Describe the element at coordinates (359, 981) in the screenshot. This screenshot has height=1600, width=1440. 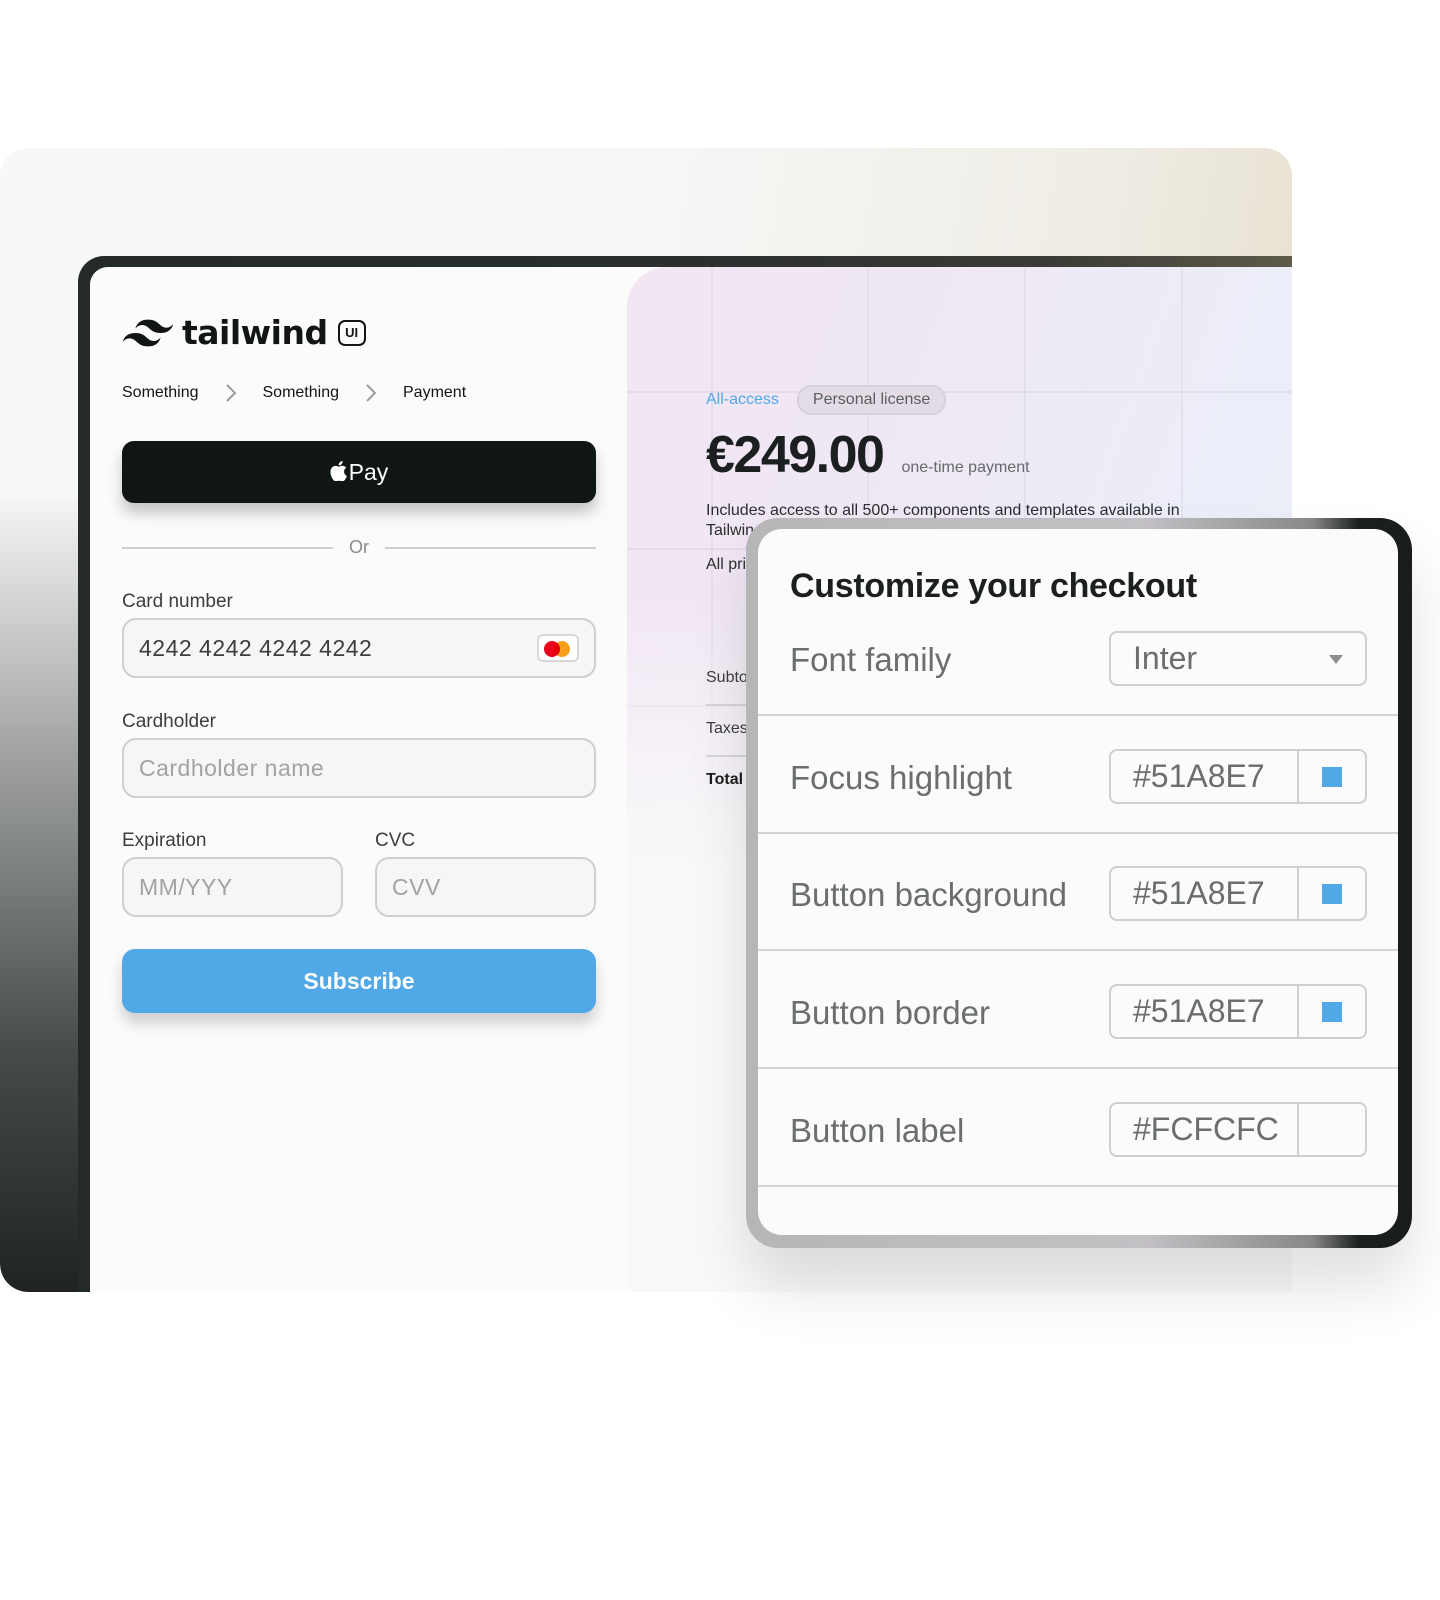
I see `subscribe-button: Subscribe` at that location.